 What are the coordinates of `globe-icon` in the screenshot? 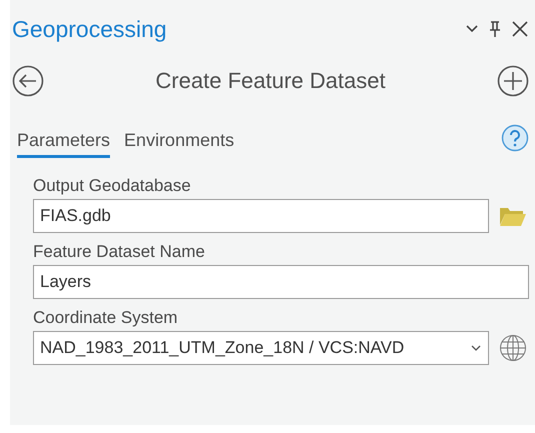 It's located at (513, 348).